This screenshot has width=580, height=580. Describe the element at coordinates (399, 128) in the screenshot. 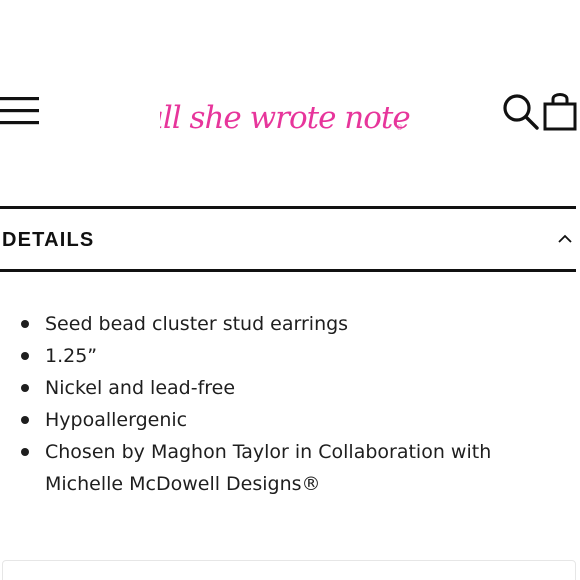

I see `registered-mark: ®` at that location.